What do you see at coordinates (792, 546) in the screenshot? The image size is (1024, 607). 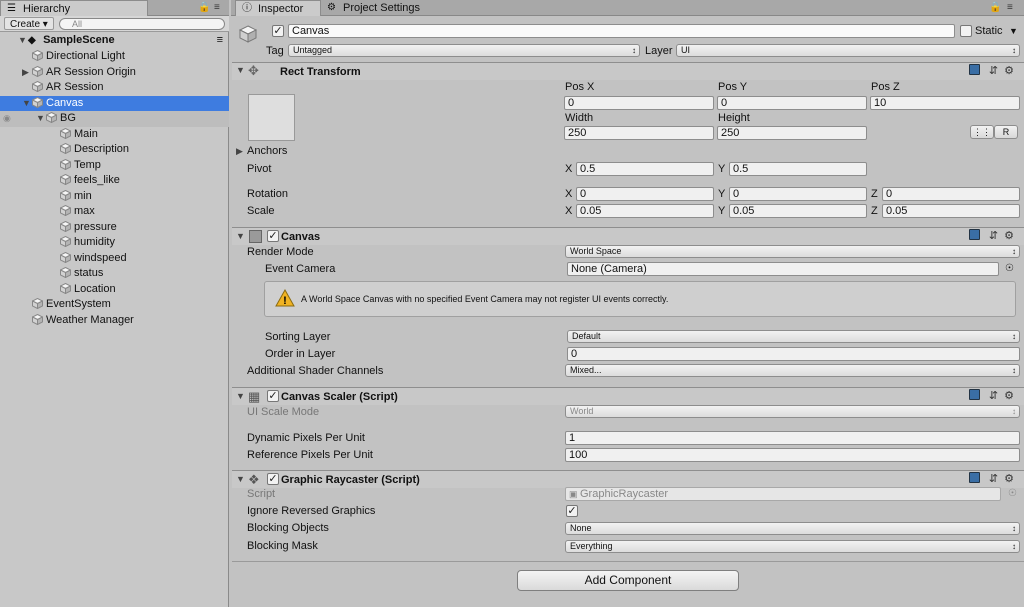 I see `blocking-mask-dropdown: Everything ↕` at bounding box center [792, 546].